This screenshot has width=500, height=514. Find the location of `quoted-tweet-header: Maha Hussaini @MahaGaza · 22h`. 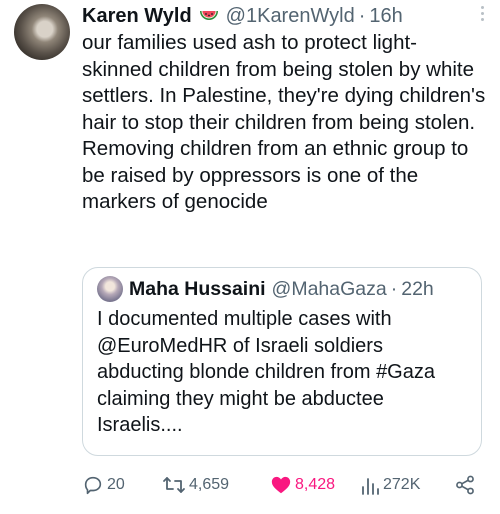

quoted-tweet-header: Maha Hussaini @MahaGaza · 22h is located at coordinates (265, 289).